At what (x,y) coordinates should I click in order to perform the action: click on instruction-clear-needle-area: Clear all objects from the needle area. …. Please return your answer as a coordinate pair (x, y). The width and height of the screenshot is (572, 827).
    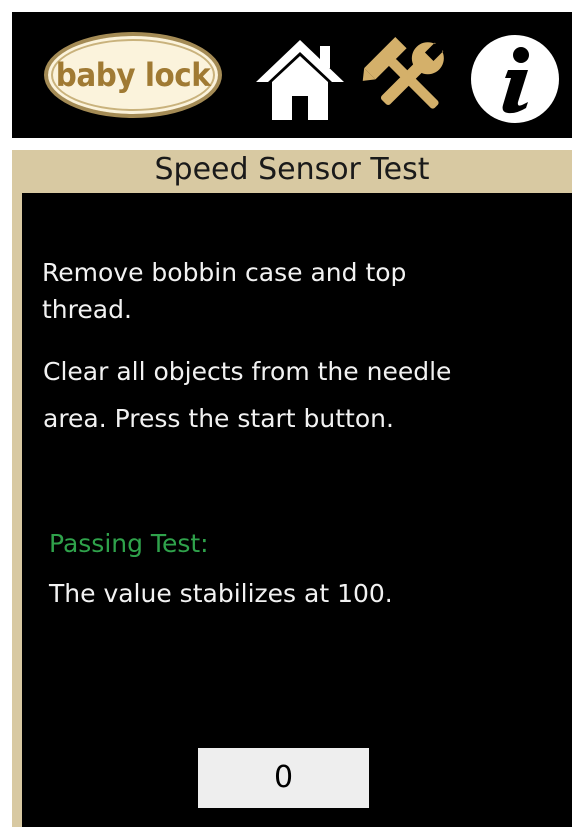
    Looking at the image, I should click on (247, 395).